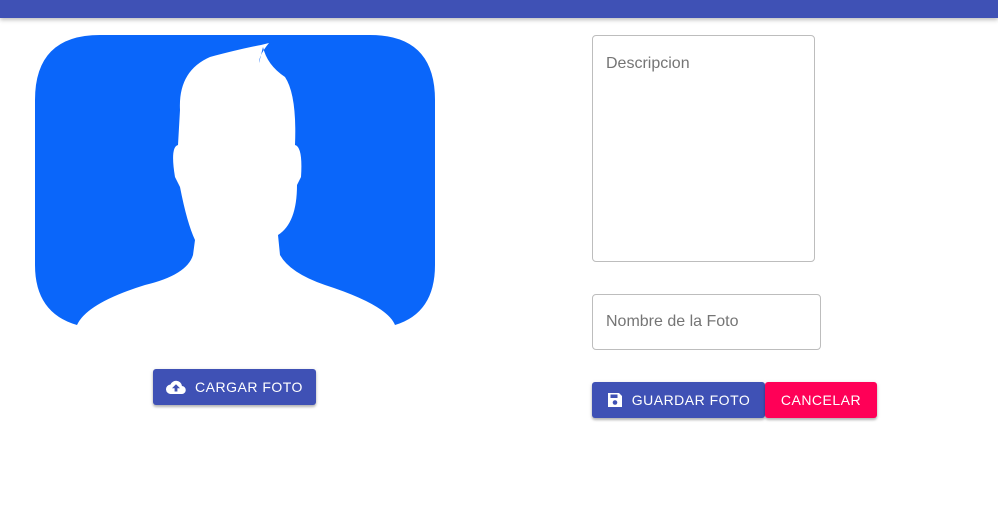  Describe the element at coordinates (615, 400) in the screenshot. I see `save-icon` at that location.